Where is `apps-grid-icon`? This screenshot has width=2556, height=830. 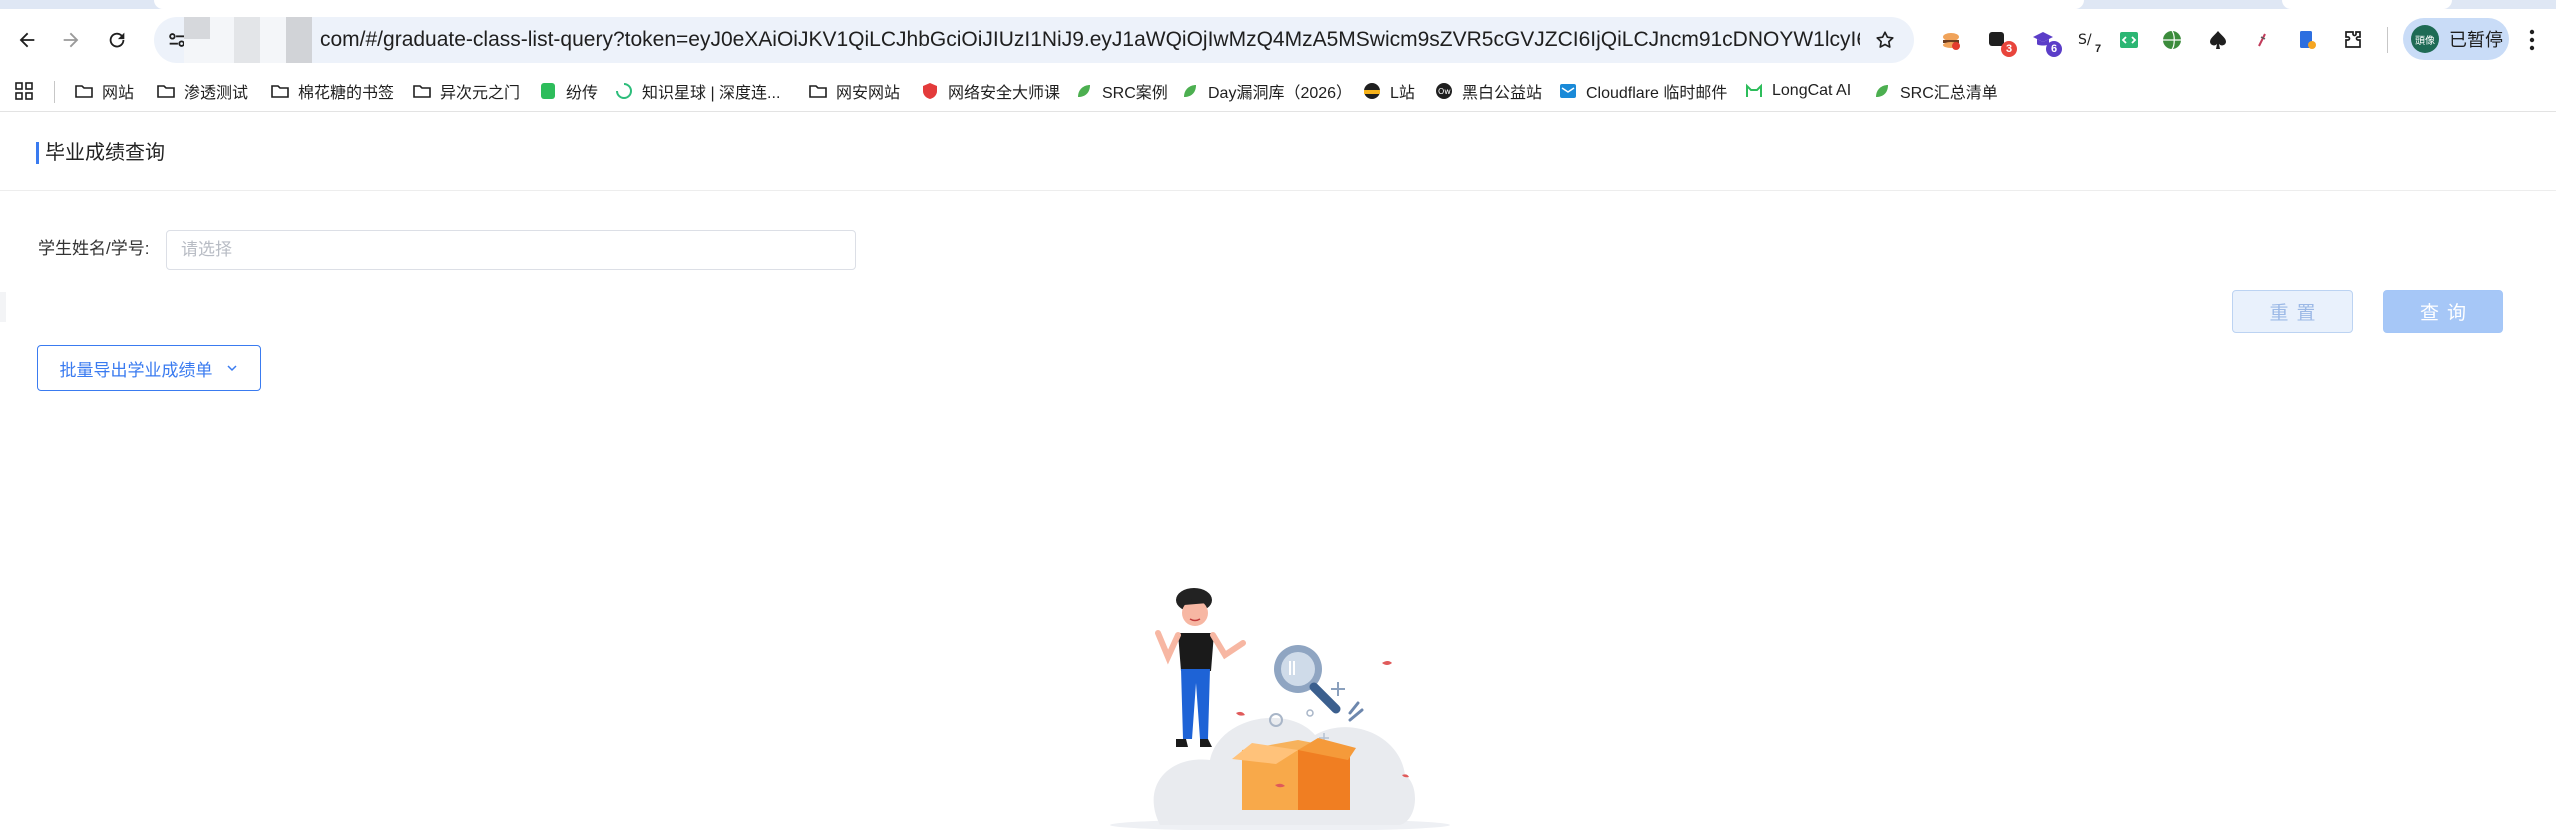 apps-grid-icon is located at coordinates (24, 91).